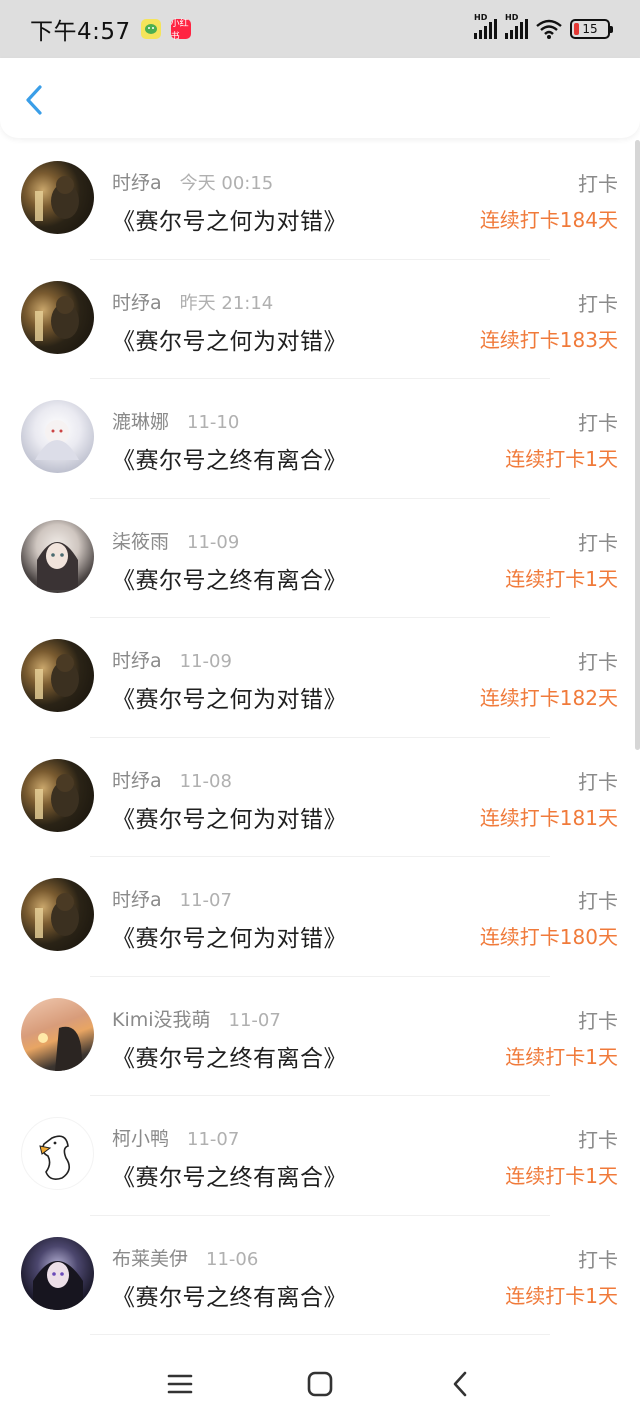 This screenshot has height=1423, width=640. Describe the element at coordinates (172, 659) in the screenshot. I see `item-meta: 时纾a 11-09` at that location.